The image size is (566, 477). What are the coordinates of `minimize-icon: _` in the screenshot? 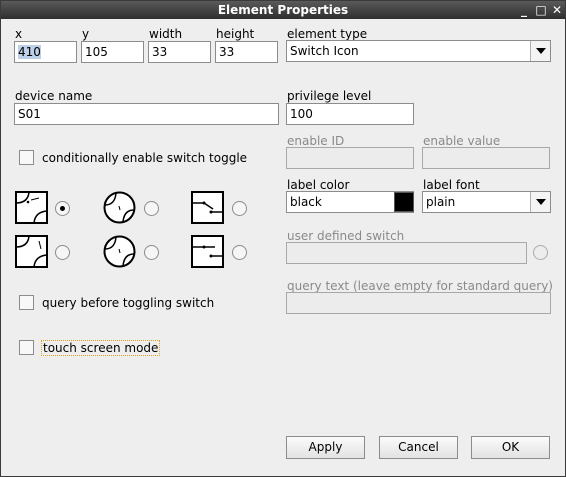 It's located at (524, 10).